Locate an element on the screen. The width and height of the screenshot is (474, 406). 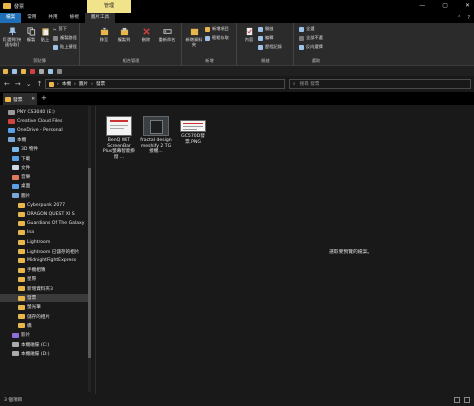
nav-item: 影片 is located at coordinates (44, 335).